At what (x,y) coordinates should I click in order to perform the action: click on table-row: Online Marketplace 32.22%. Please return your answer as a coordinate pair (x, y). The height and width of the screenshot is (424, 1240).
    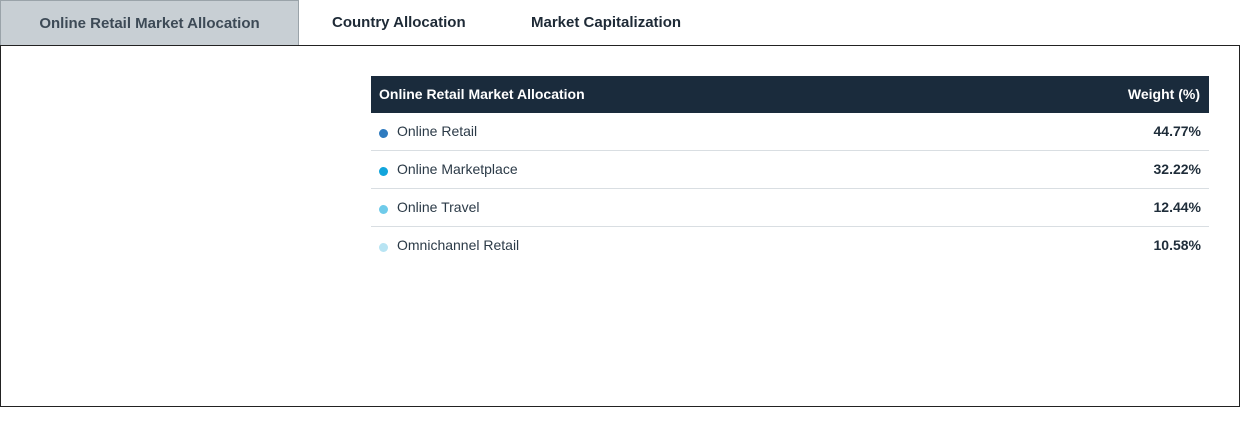
    Looking at the image, I should click on (790, 170).